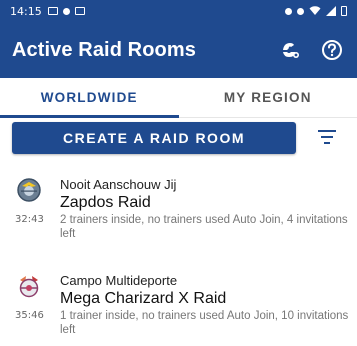 This screenshot has height=346, width=357. Describe the element at coordinates (105, 202) in the screenshot. I see `raid-boss-name: Zapdos Raid` at that location.